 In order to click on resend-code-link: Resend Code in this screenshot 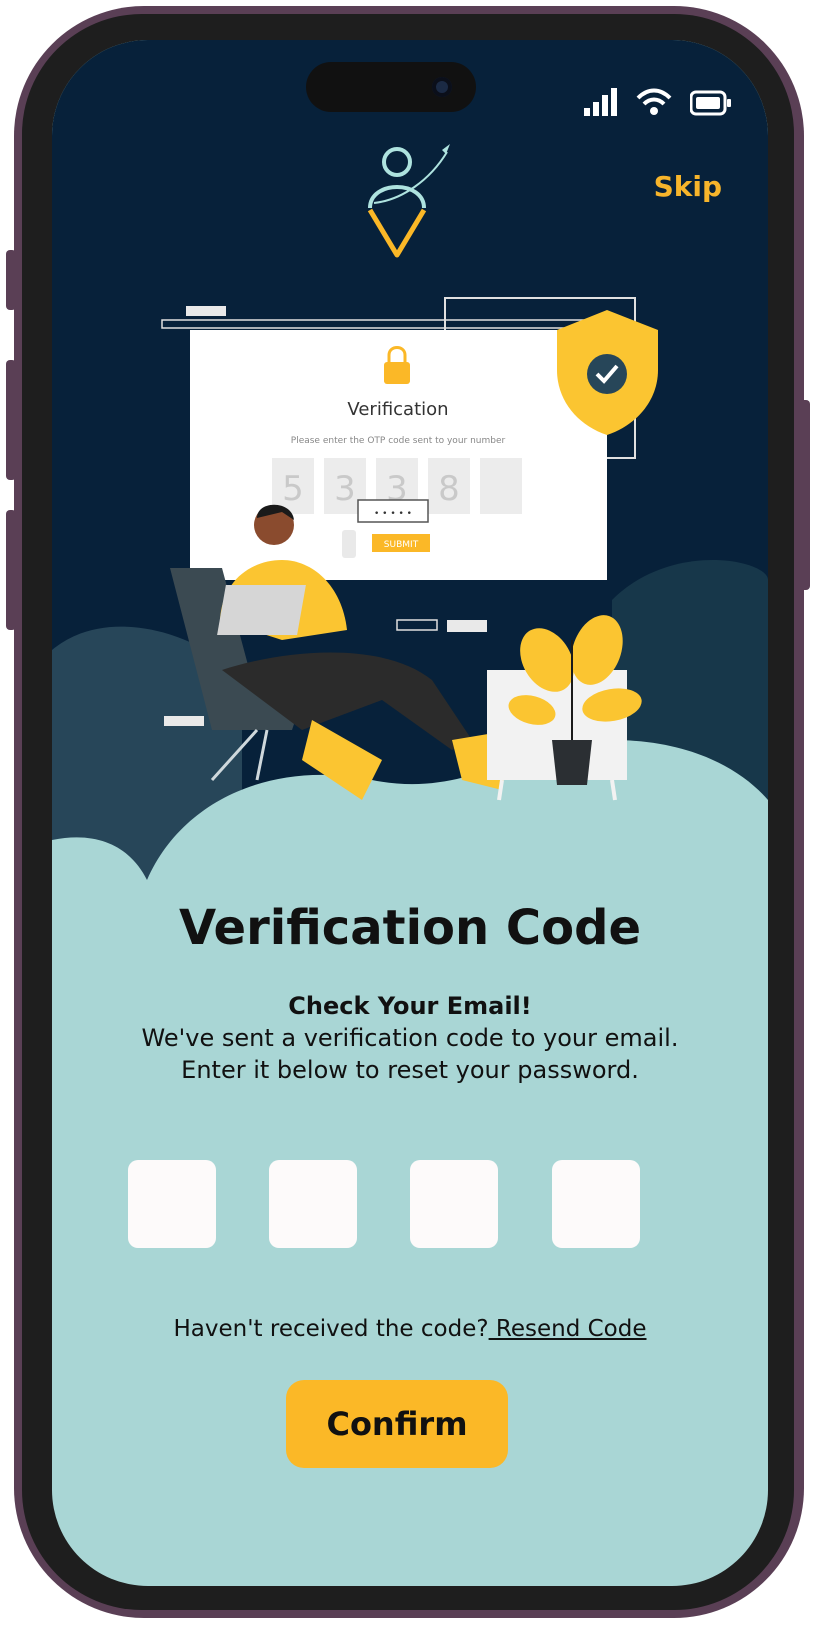, I will do `click(568, 1329)`.